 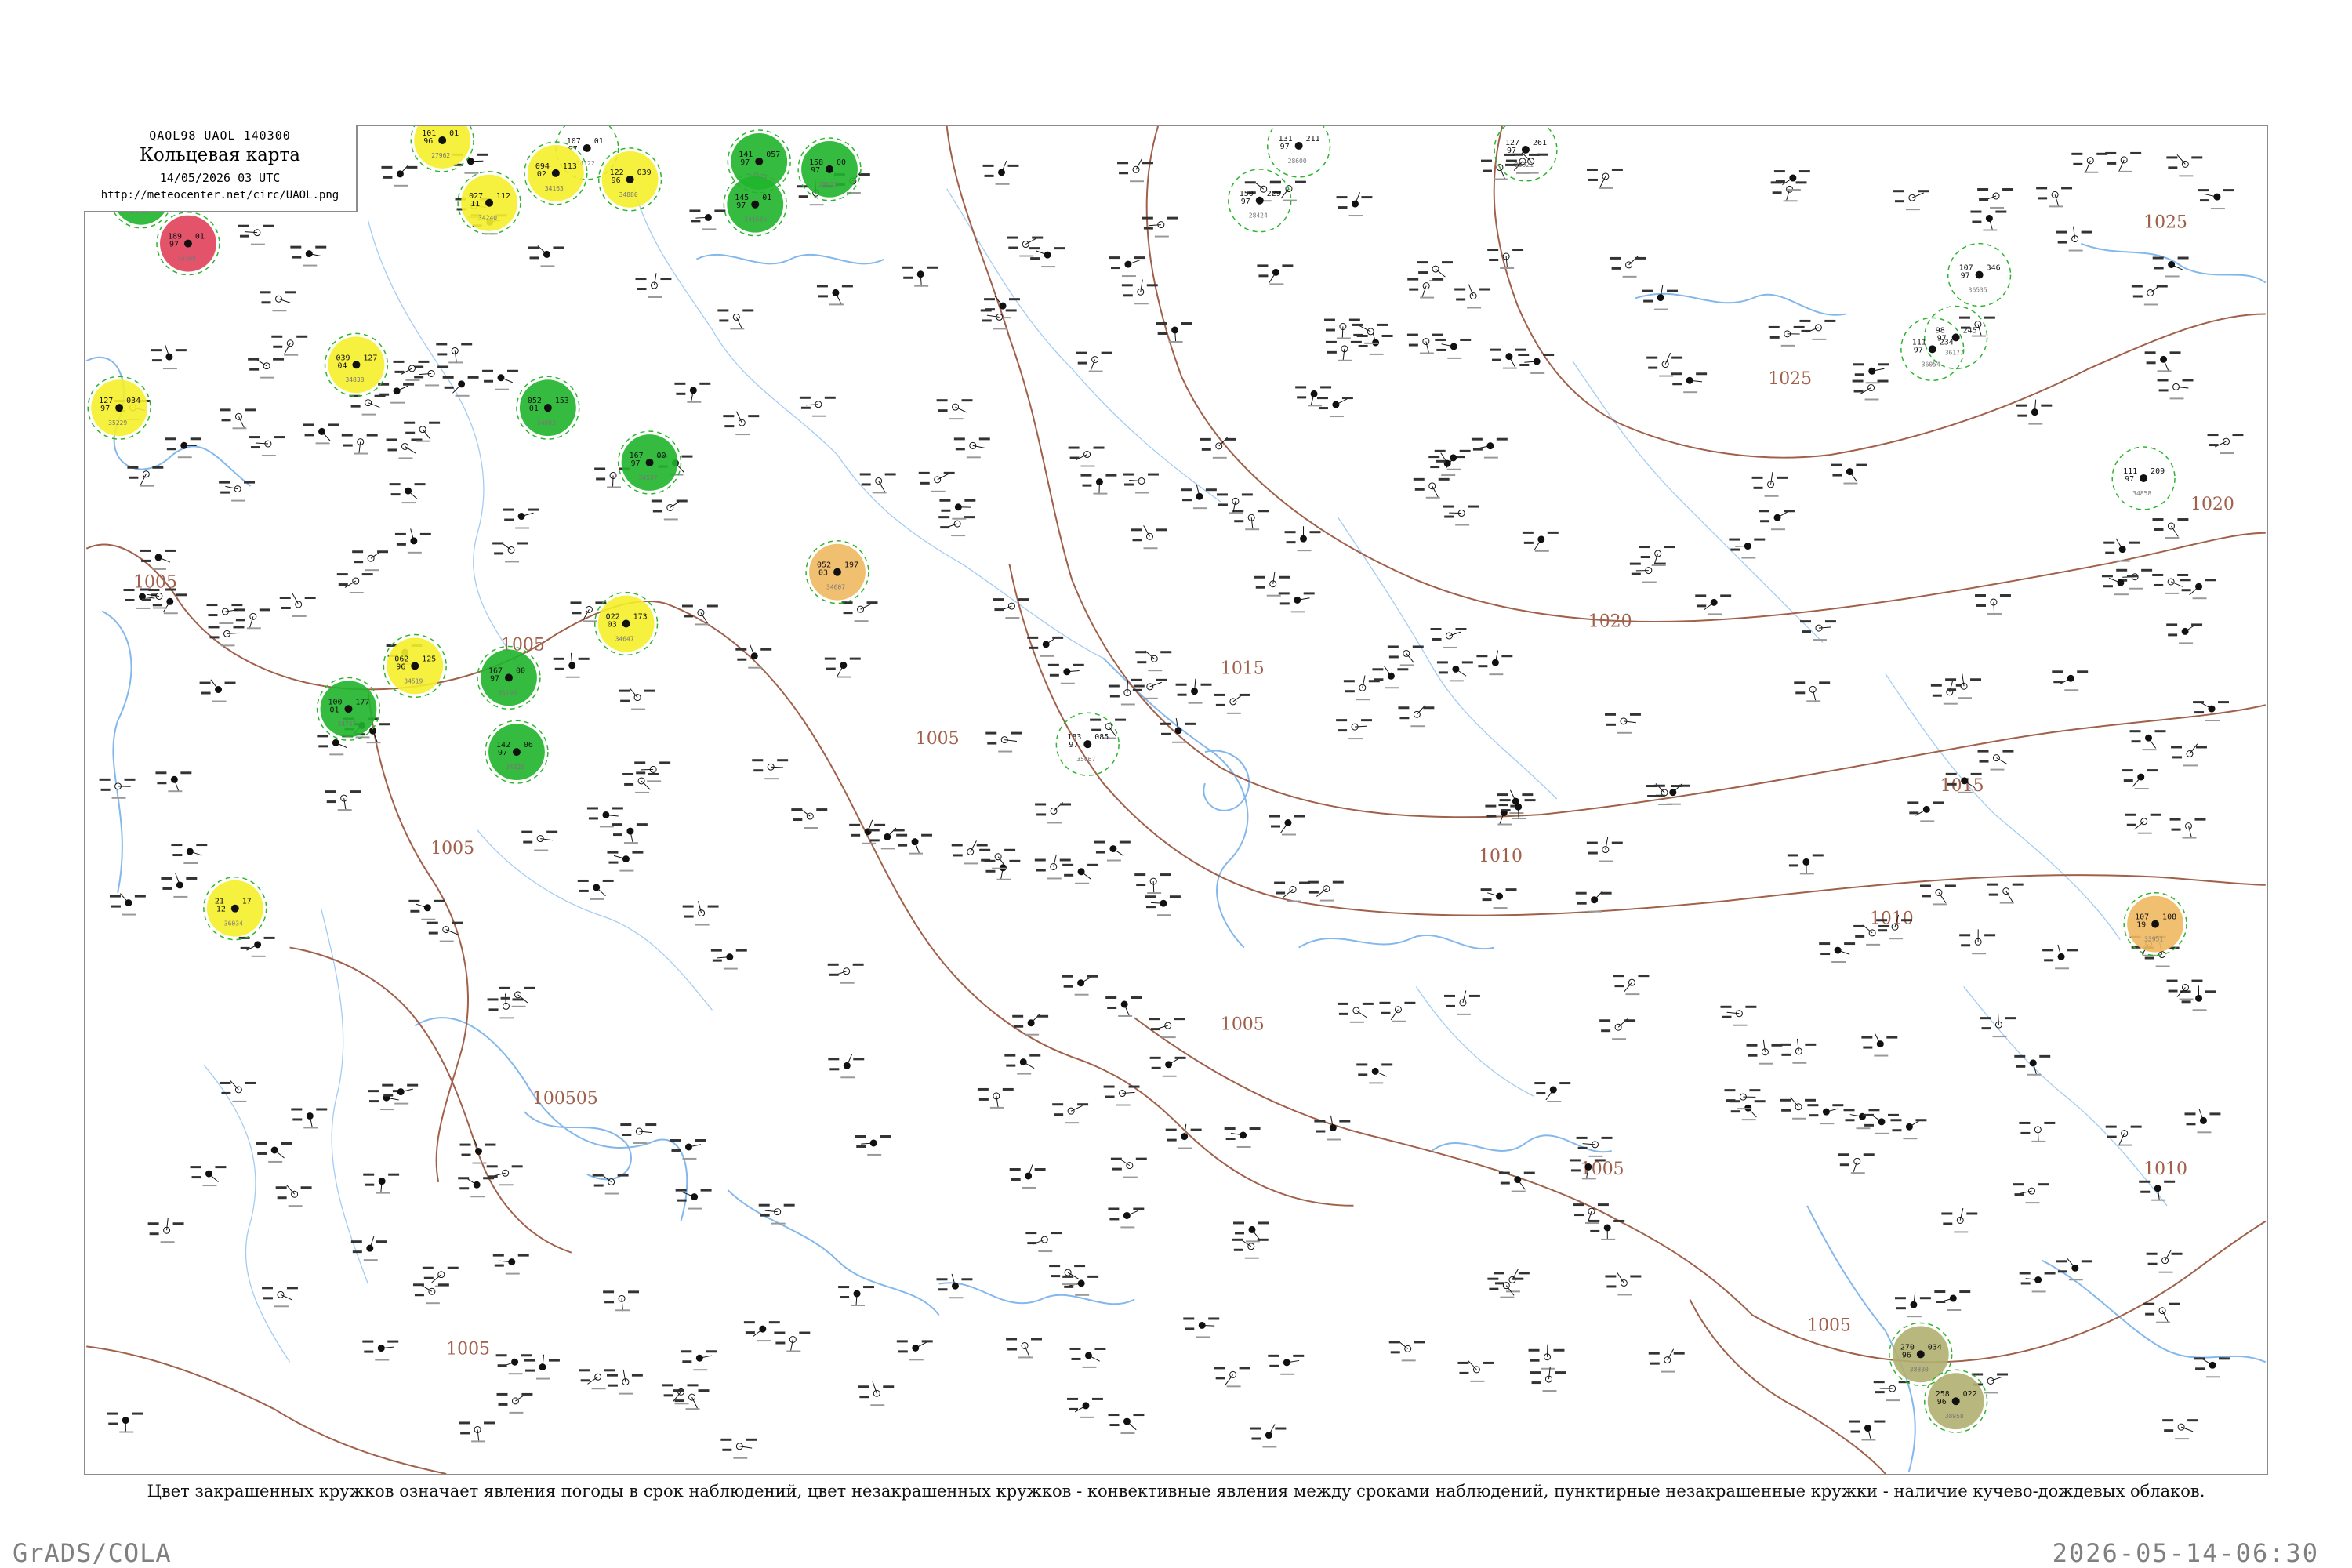 What do you see at coordinates (1978, 290) in the screenshot?
I see `station-index: 36535` at bounding box center [1978, 290].